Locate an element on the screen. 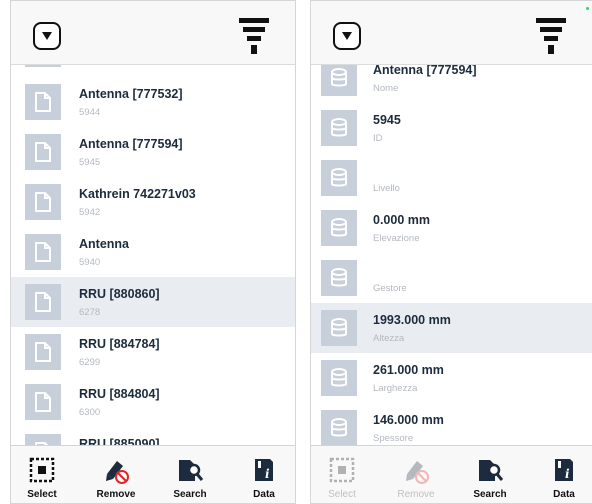 This screenshot has height=504, width=592. property-row: 261.000 mm Larghezza is located at coordinates (451, 378).